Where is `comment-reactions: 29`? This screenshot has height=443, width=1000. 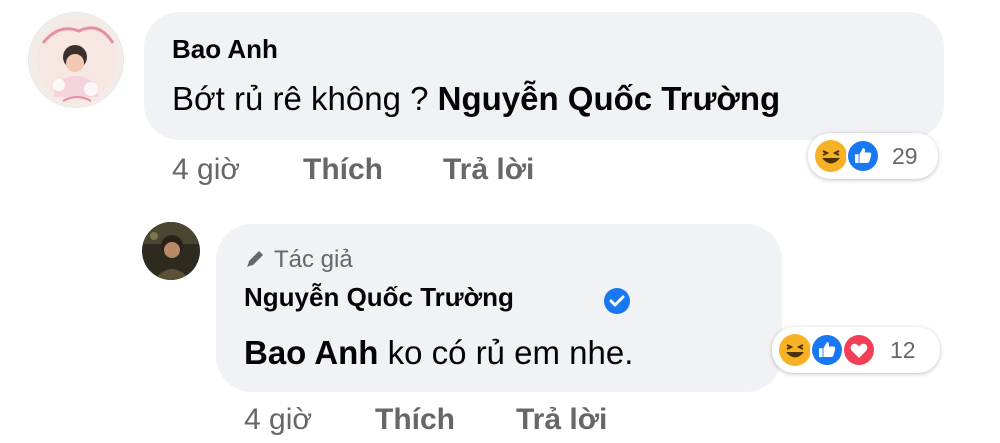 comment-reactions: 29 is located at coordinates (873, 156).